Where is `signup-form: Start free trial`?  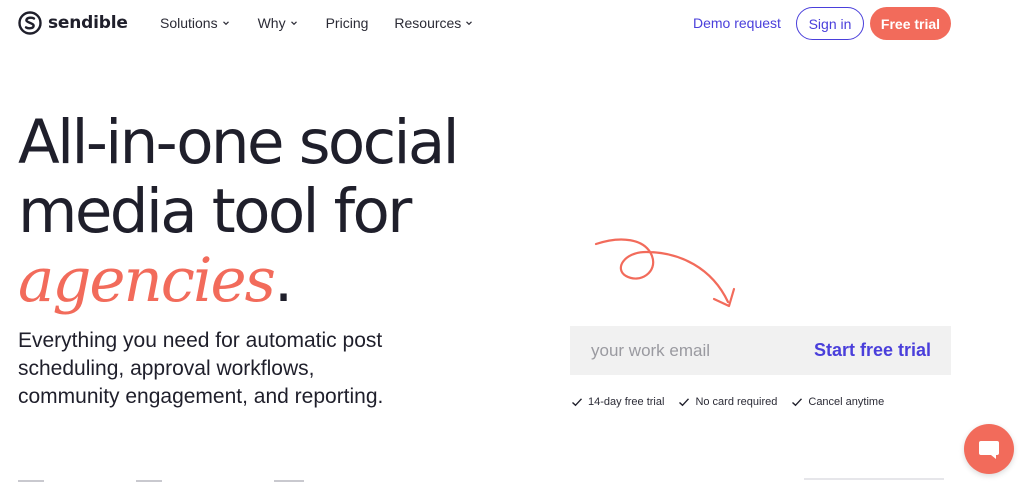 signup-form: Start free trial is located at coordinates (760, 350).